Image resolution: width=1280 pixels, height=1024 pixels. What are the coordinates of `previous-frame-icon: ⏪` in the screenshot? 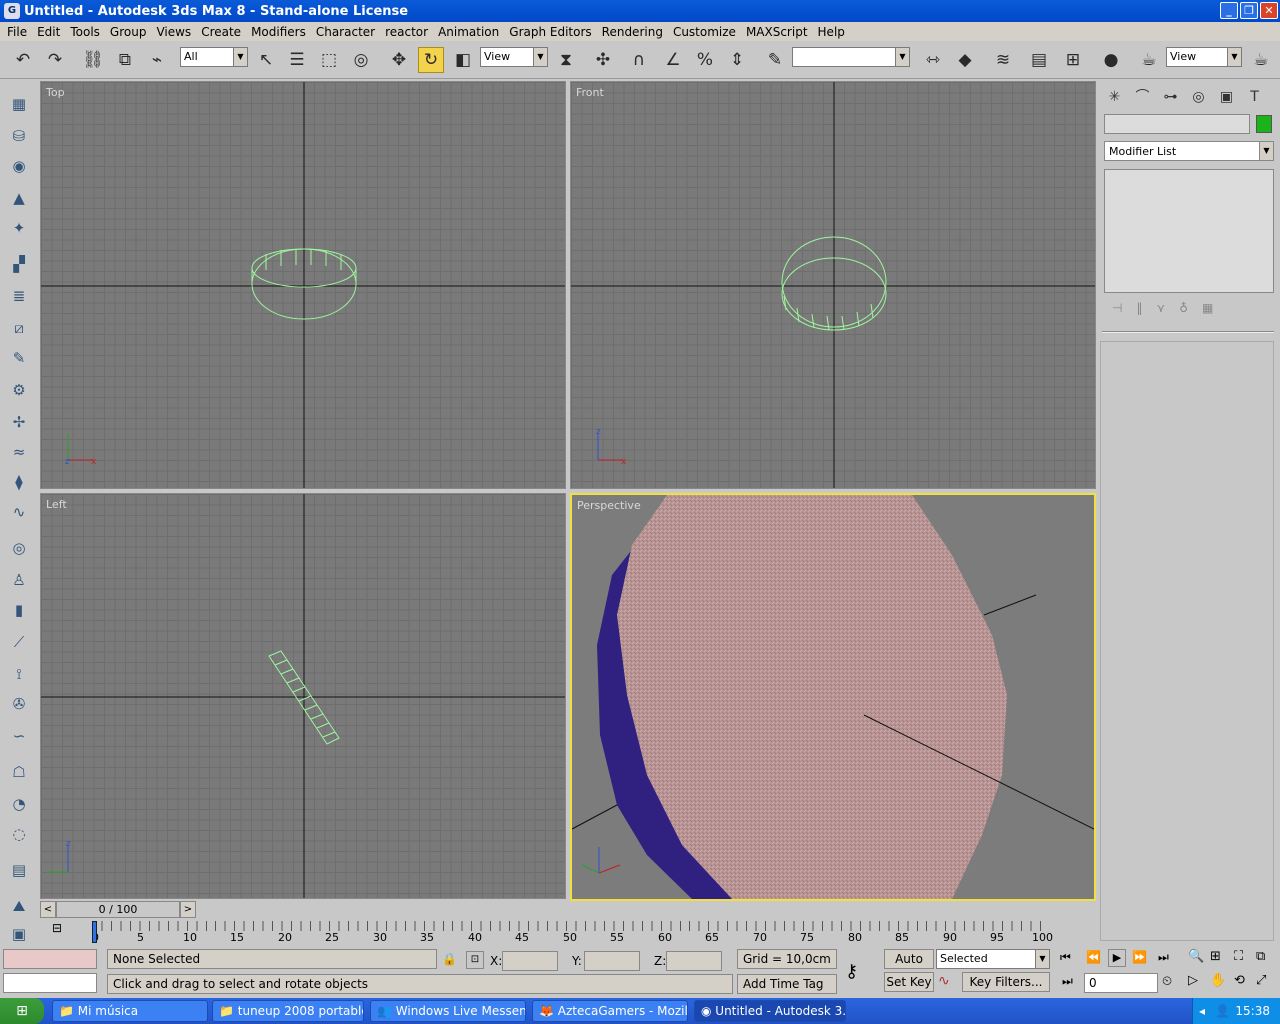 It's located at (1093, 957).